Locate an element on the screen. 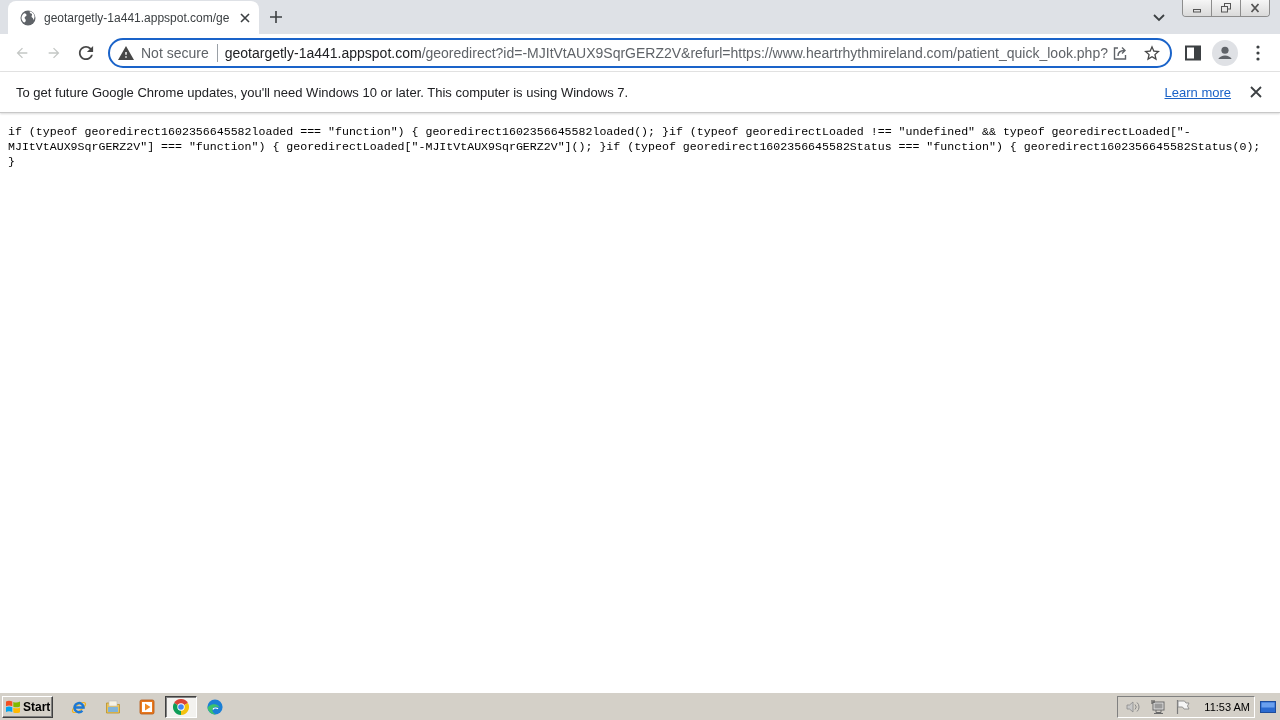 The height and width of the screenshot is (720, 1280). browser-tab: geotargetly-1a441.appspot.com/ge is located at coordinates (134, 17).